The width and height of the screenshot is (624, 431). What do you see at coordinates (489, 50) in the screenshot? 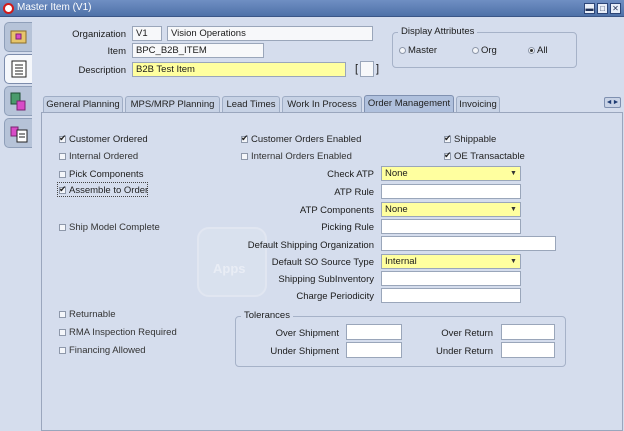
I see `radio-org-label: Org` at bounding box center [489, 50].